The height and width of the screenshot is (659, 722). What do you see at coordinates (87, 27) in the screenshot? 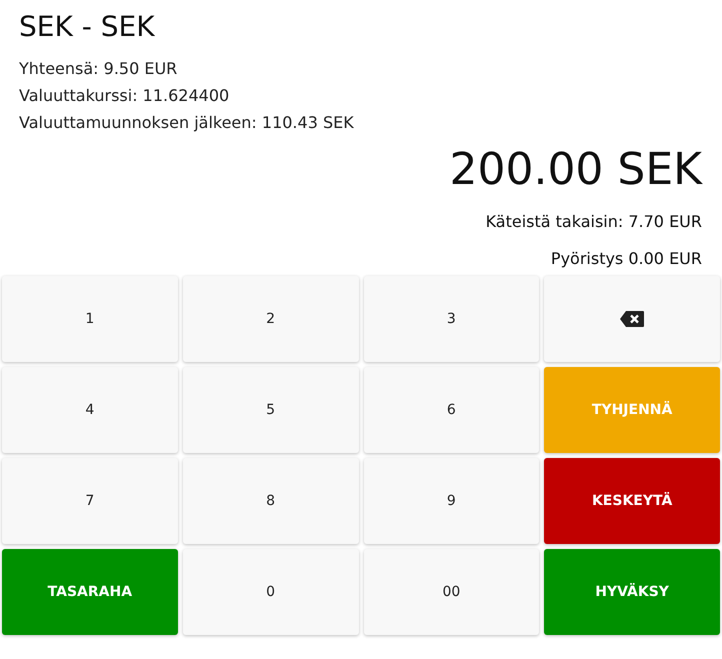
I see `currency-title: SEK - SEK` at bounding box center [87, 27].